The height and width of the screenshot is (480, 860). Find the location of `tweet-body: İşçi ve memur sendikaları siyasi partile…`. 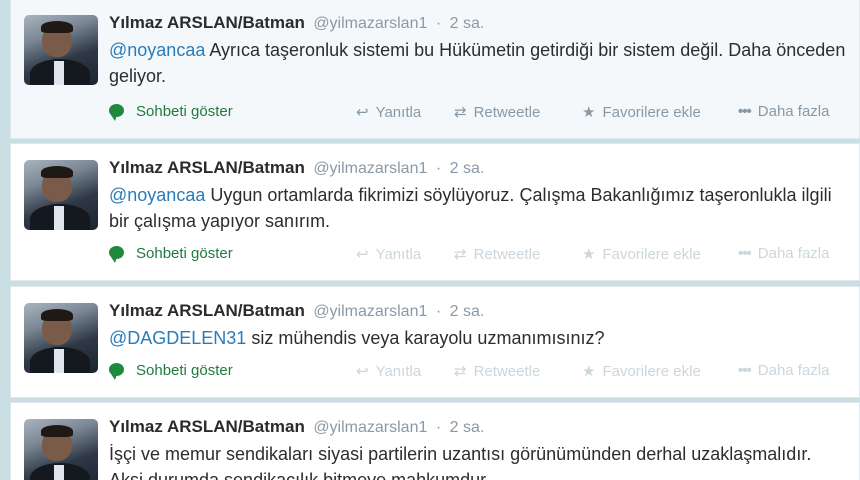

tweet-body: İşçi ve memur sendikaları siyasi partile… is located at coordinates (460, 462).